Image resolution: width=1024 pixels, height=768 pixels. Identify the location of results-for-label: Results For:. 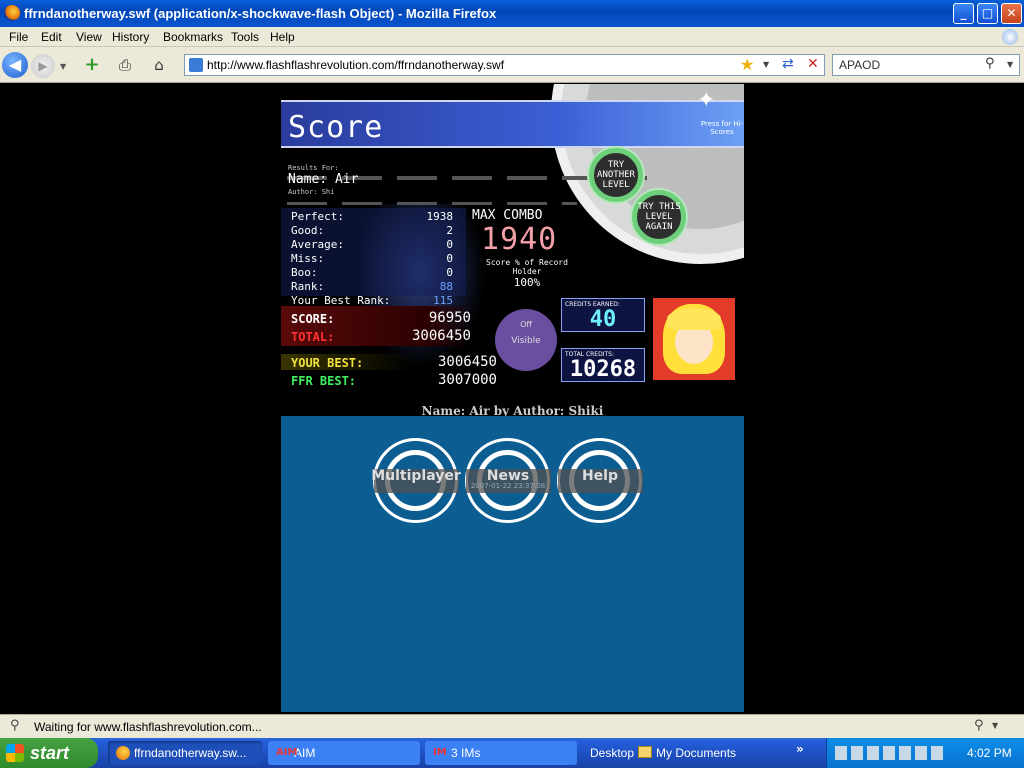
(313, 168).